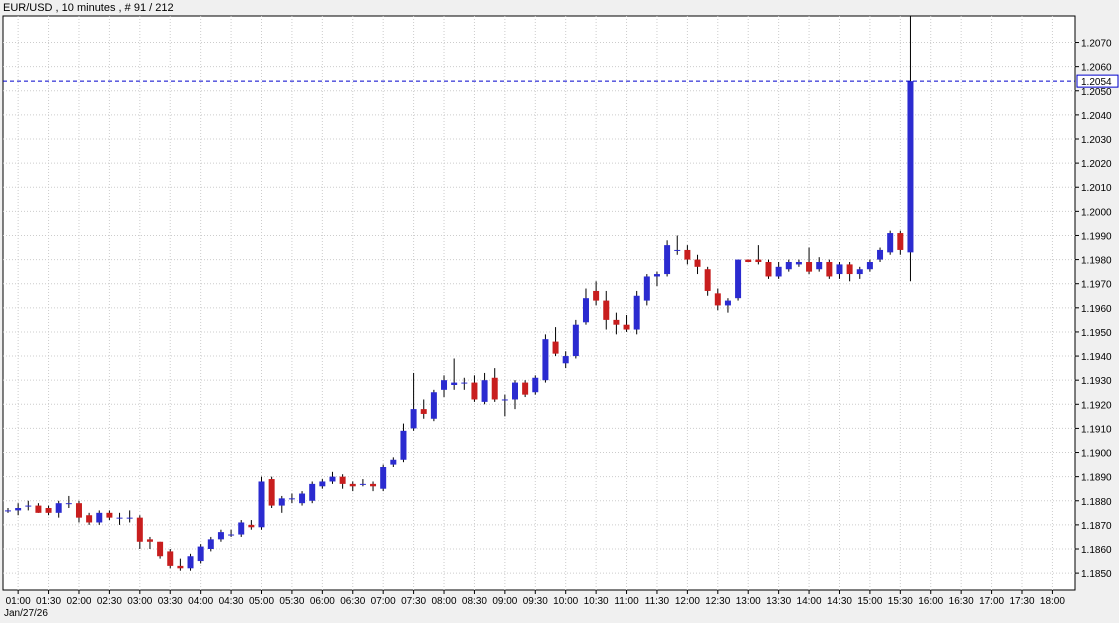  I want to click on x-tick-label: 10:00, so click(565, 601).